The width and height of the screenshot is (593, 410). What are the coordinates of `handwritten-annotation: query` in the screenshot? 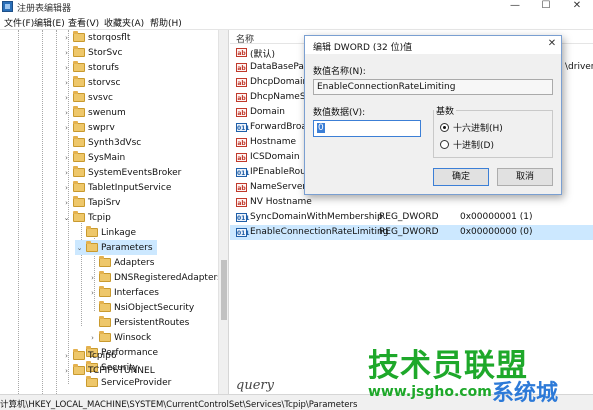 It's located at (255, 385).